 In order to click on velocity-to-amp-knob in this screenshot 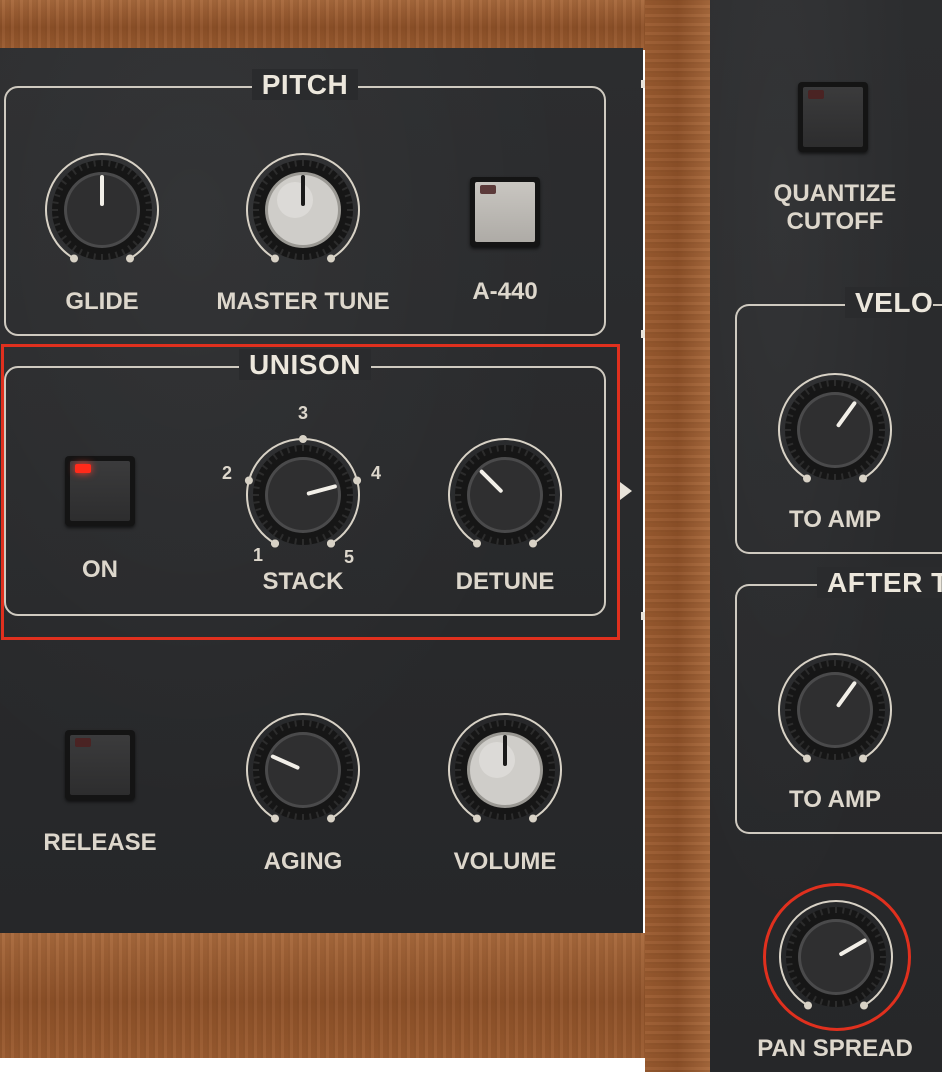, I will do `click(835, 430)`.